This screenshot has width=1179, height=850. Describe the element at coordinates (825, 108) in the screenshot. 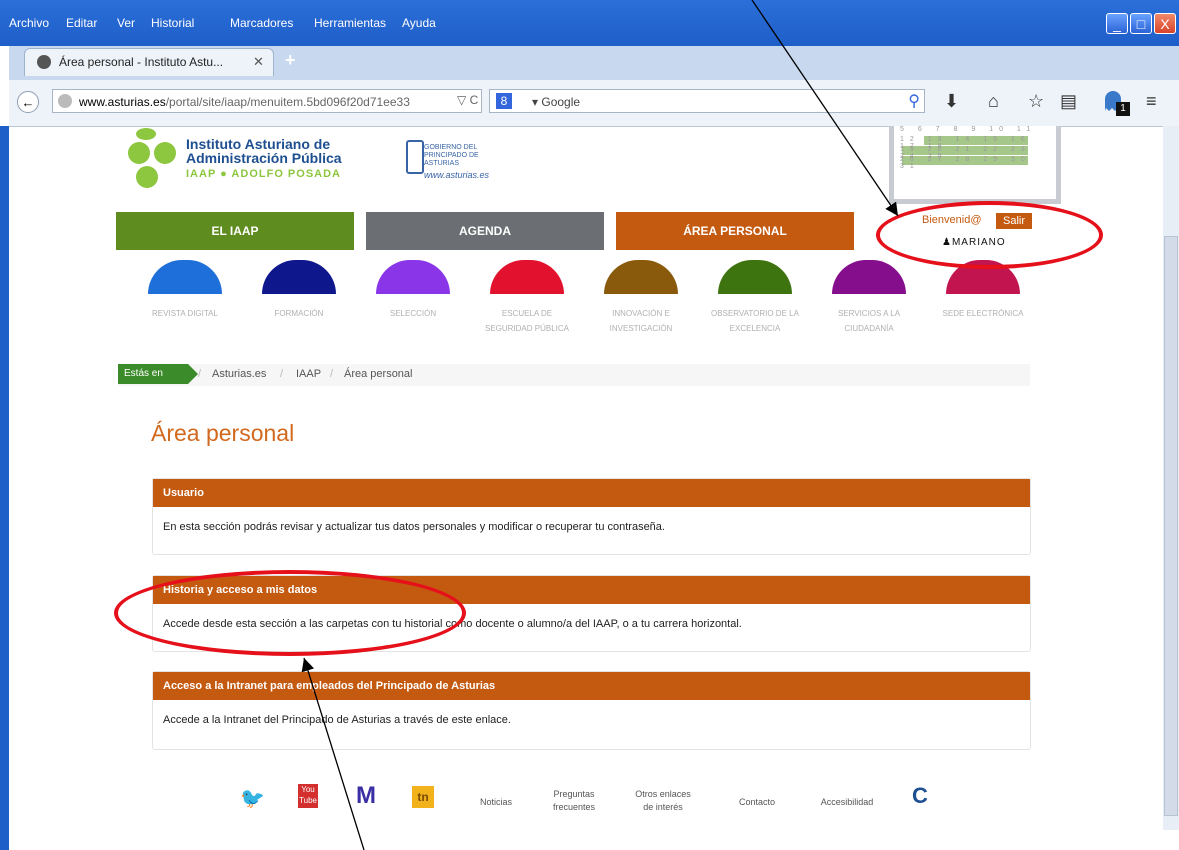

I see `annotation-arrow-top` at that location.